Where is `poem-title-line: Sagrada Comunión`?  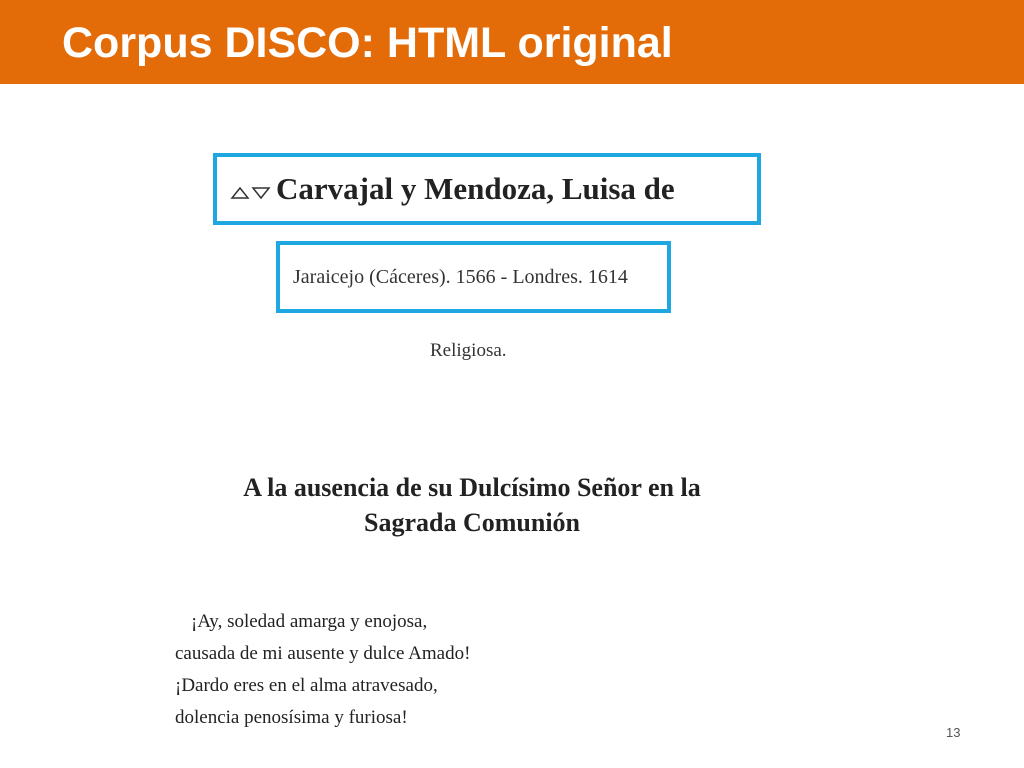 poem-title-line: Sagrada Comunión is located at coordinates (472, 522).